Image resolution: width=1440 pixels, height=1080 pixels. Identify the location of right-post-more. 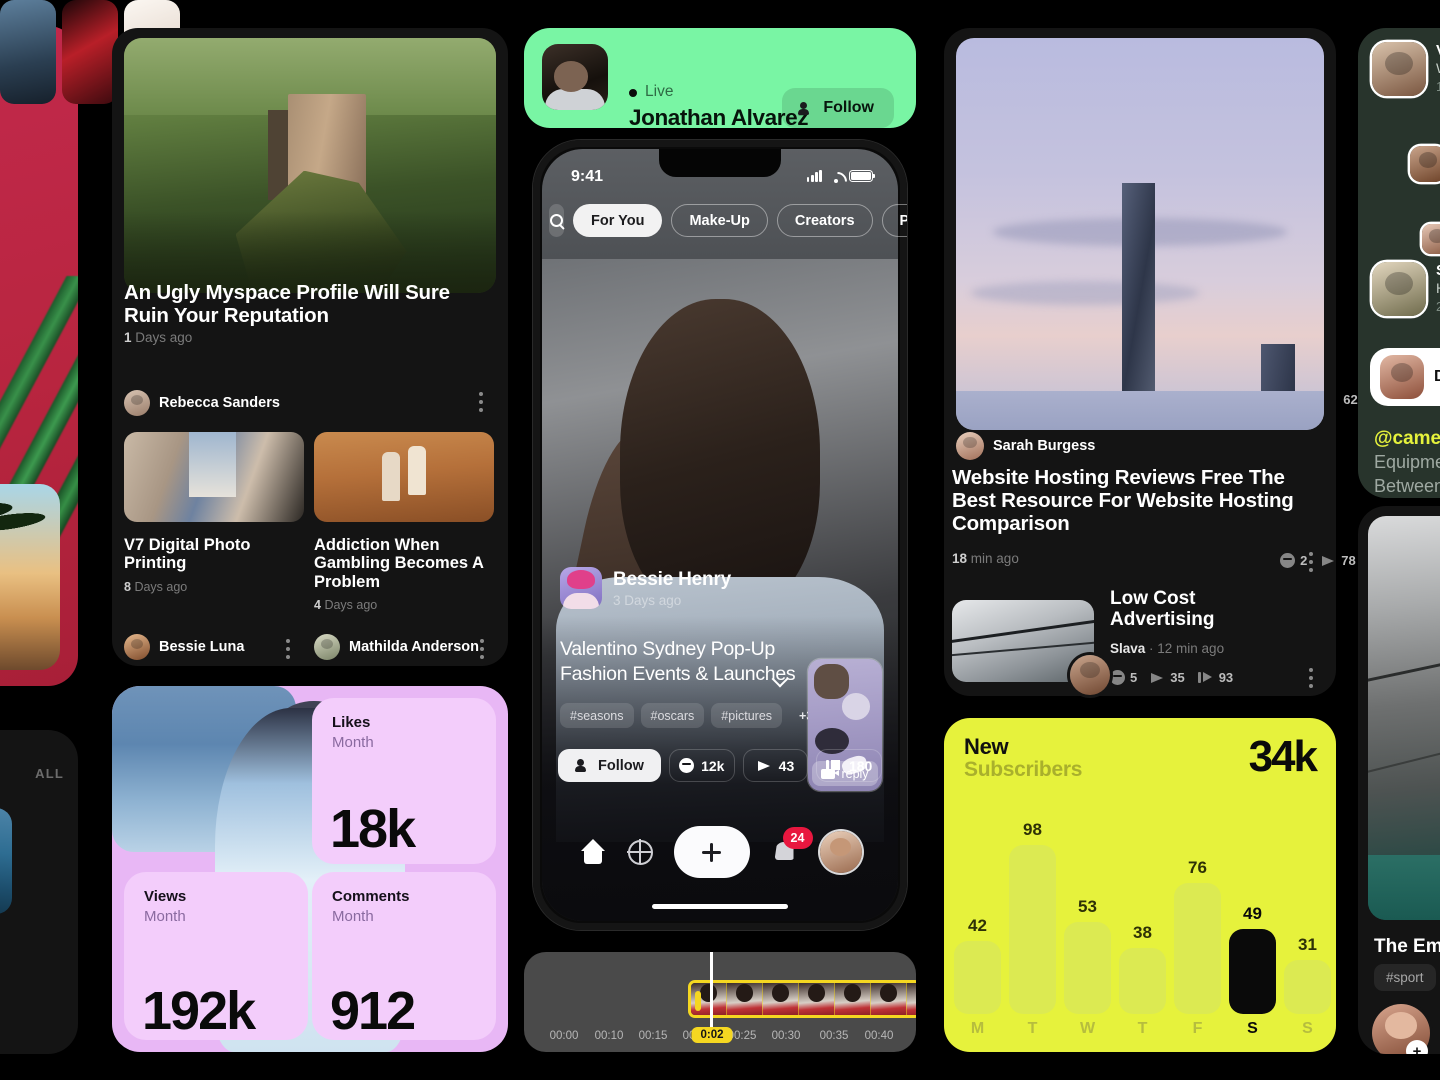
(1311, 564).